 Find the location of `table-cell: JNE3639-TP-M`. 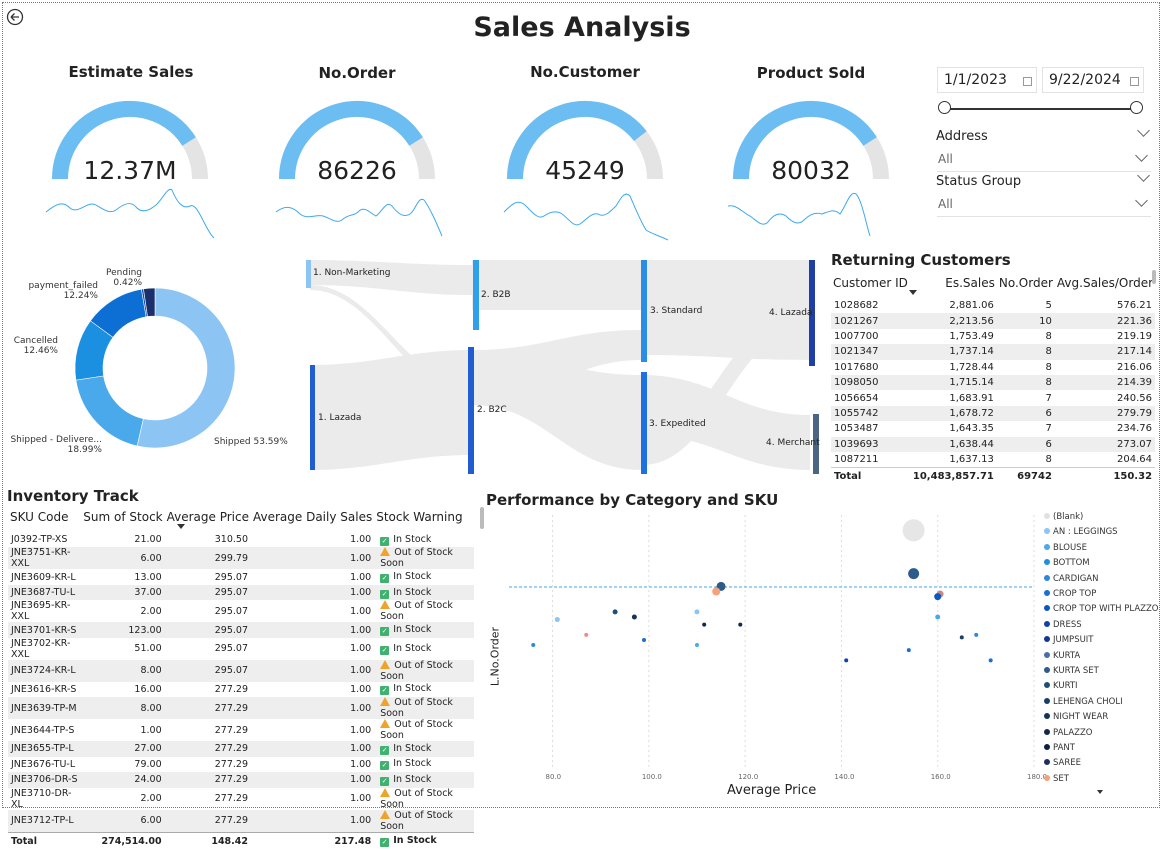

table-cell: JNE3639-TP-M is located at coordinates (45, 708).